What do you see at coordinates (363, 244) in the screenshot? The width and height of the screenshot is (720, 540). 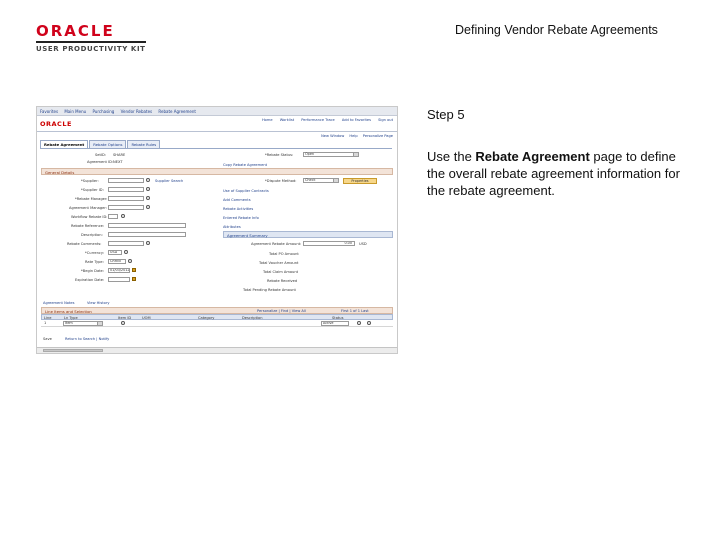 I see `summary-currency: USD` at bounding box center [363, 244].